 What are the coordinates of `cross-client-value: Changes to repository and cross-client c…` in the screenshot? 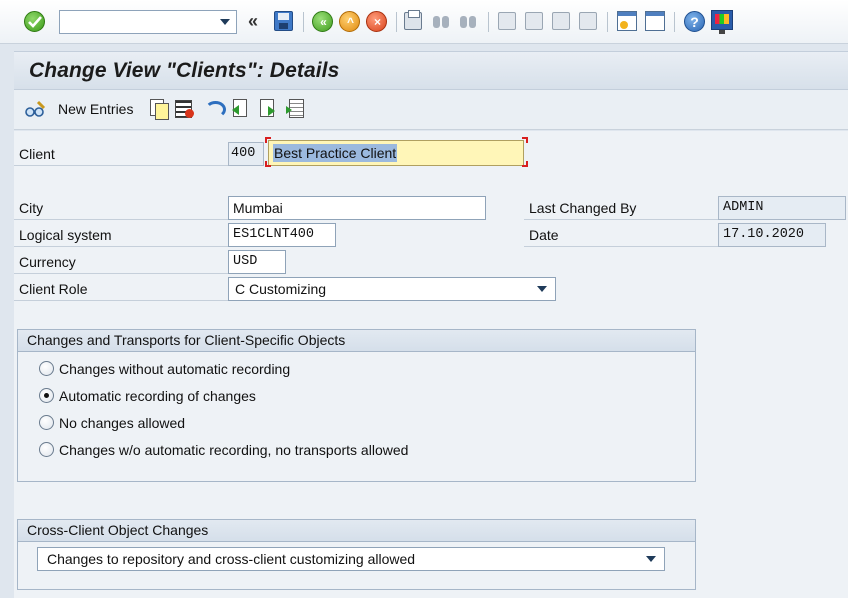 It's located at (231, 559).